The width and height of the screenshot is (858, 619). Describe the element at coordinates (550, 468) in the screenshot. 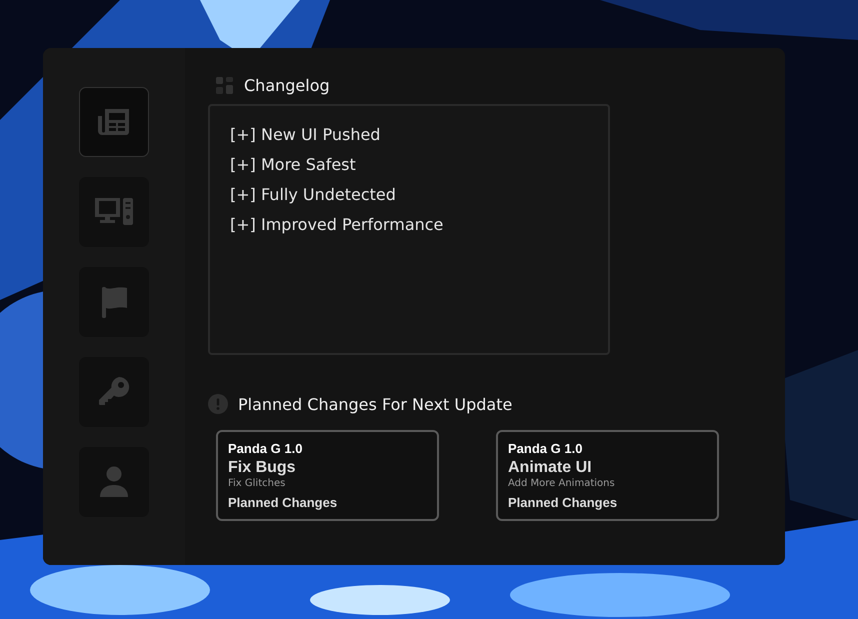

I see `card-title: Animate UI` at that location.